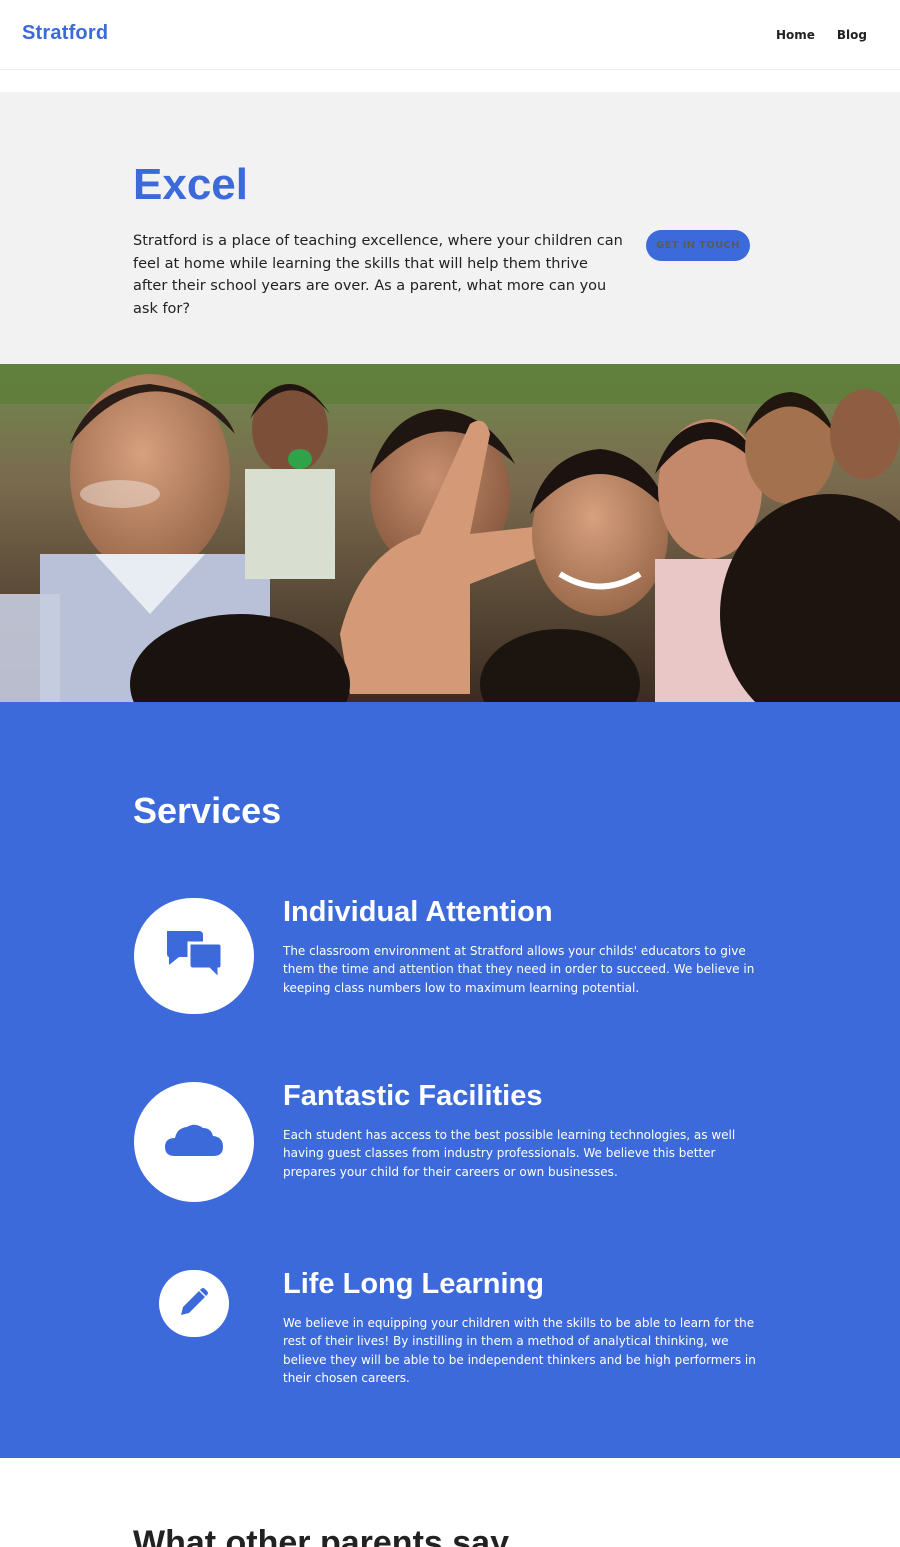 This screenshot has height=1547, width=900. What do you see at coordinates (413, 1284) in the screenshot?
I see `service-title: Life Long Learning` at bounding box center [413, 1284].